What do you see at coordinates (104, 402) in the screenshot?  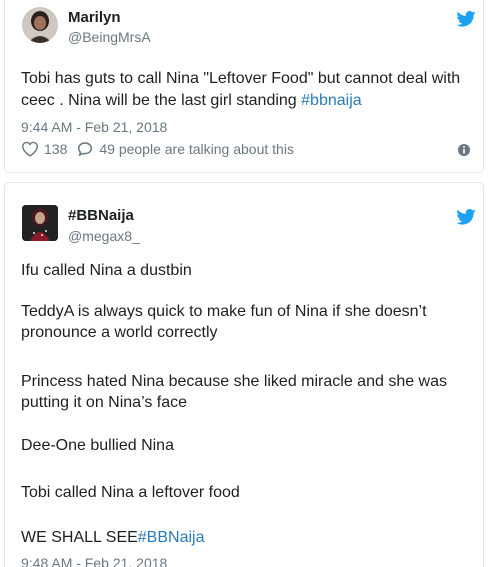 I see `tweet-text-line: putting it on Nina’s face` at bounding box center [104, 402].